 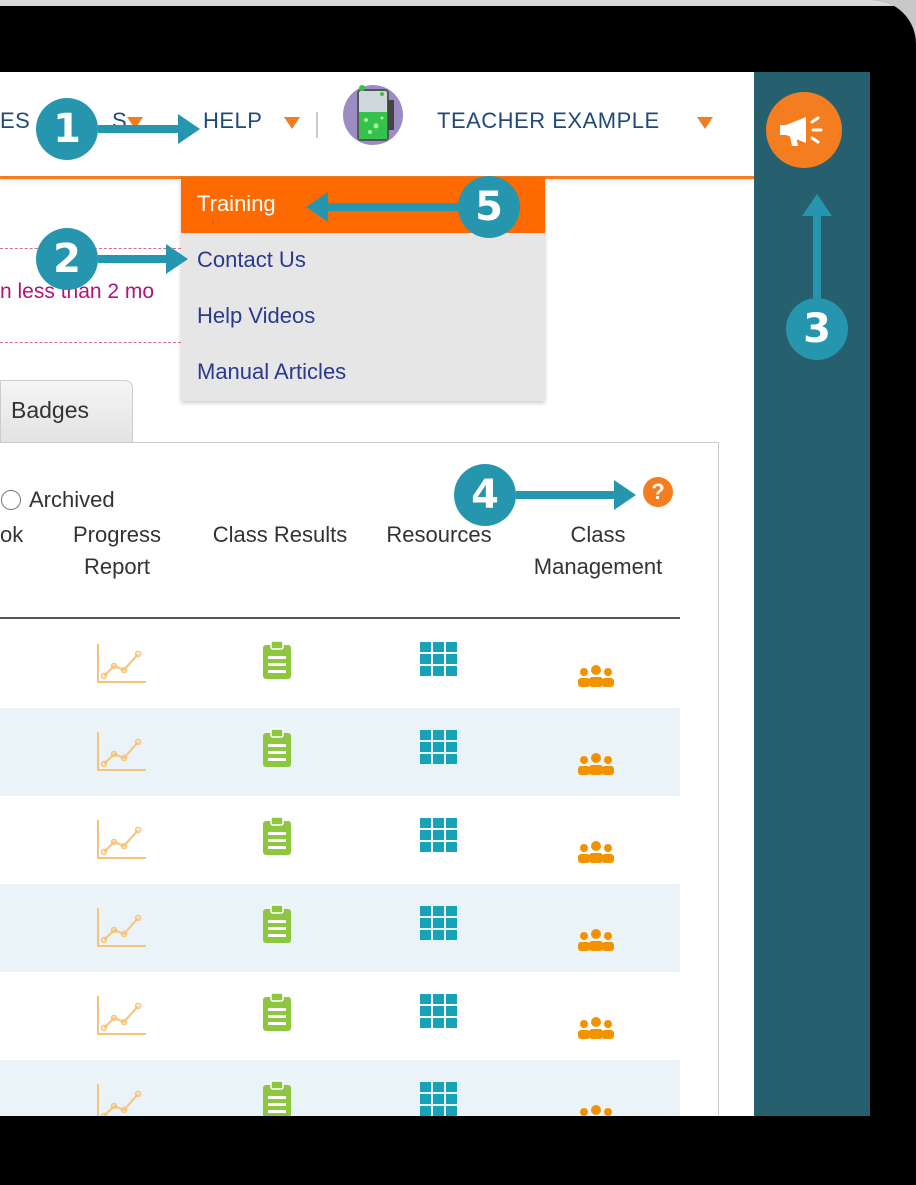 What do you see at coordinates (317, 207) in the screenshot?
I see `arrow-left-icon` at bounding box center [317, 207].